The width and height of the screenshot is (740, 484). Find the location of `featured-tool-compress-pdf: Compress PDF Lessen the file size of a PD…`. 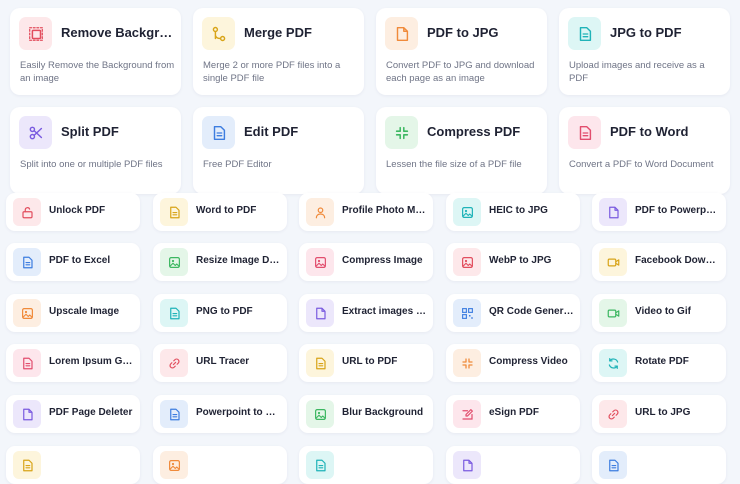

featured-tool-compress-pdf: Compress PDF Lessen the file size of a PD… is located at coordinates (461, 150).